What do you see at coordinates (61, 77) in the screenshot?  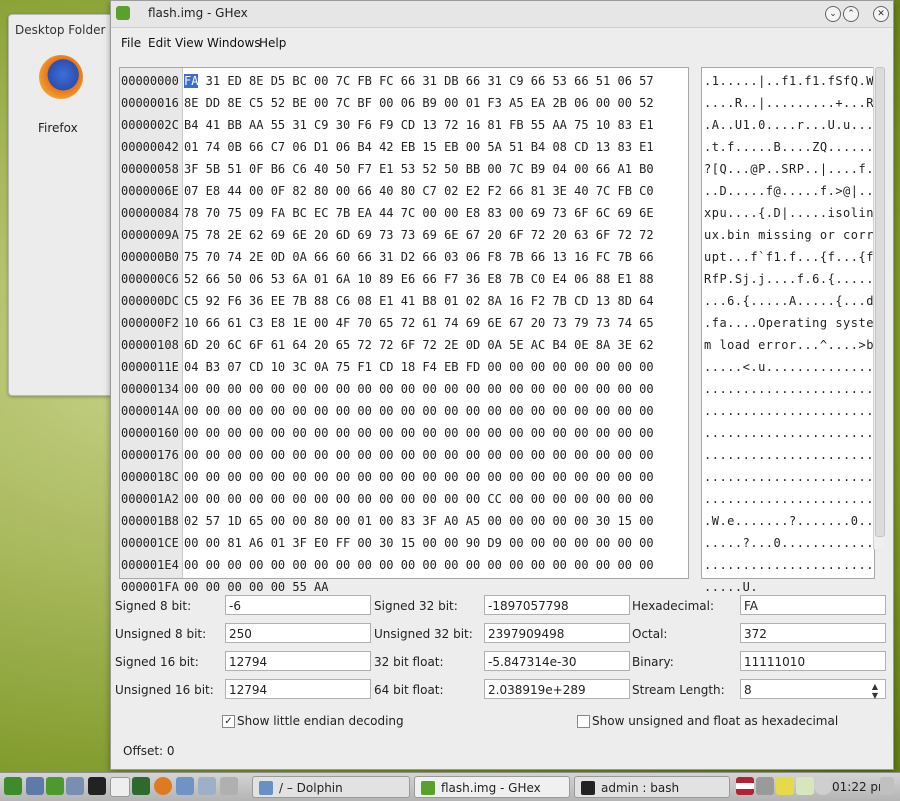 I see `firefox-icon` at bounding box center [61, 77].